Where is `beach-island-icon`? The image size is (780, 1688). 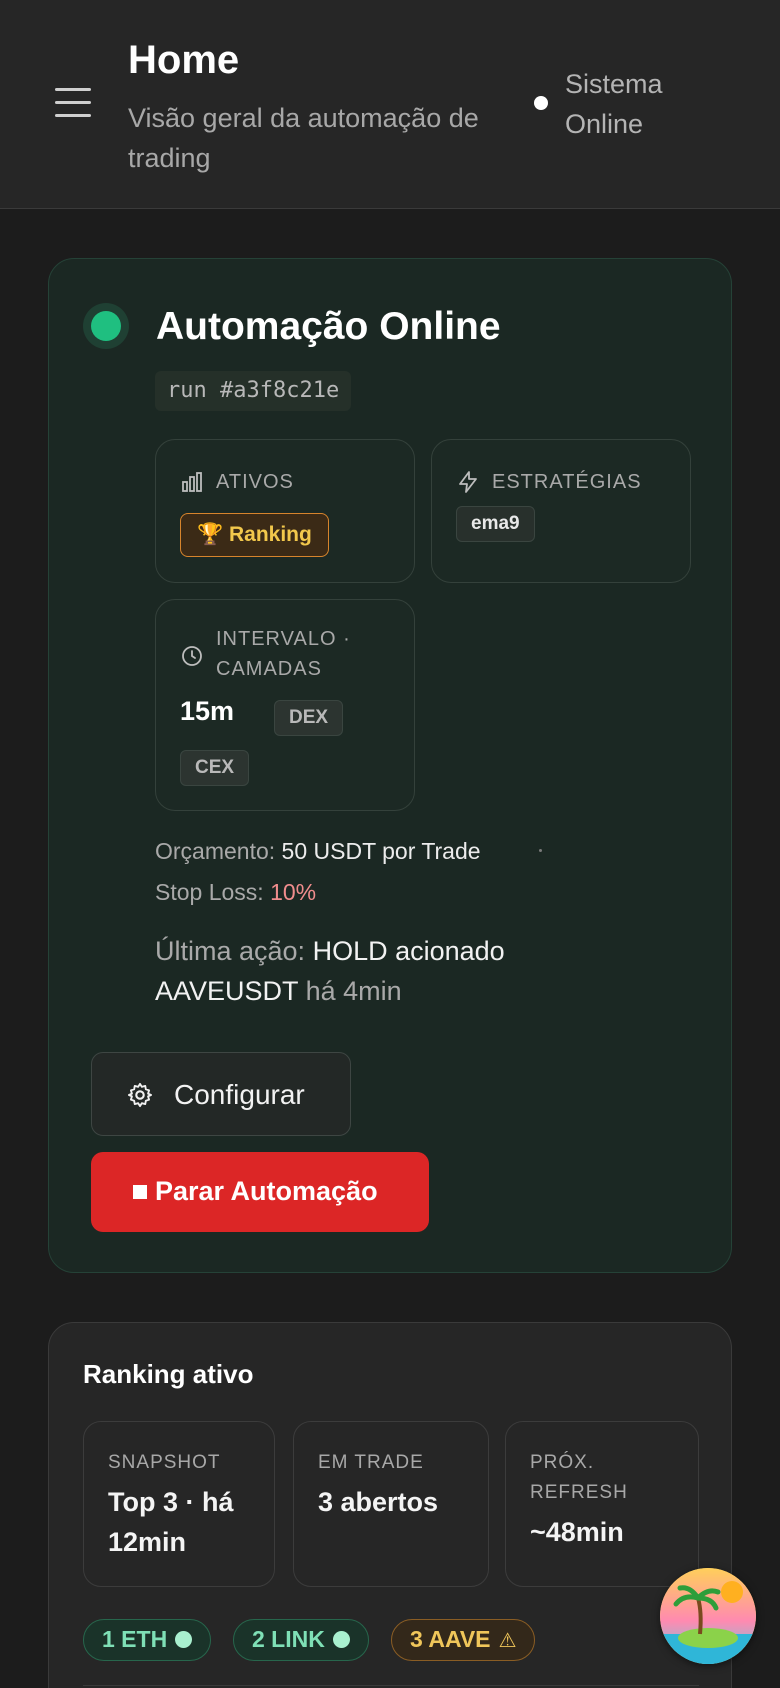 beach-island-icon is located at coordinates (708, 1616).